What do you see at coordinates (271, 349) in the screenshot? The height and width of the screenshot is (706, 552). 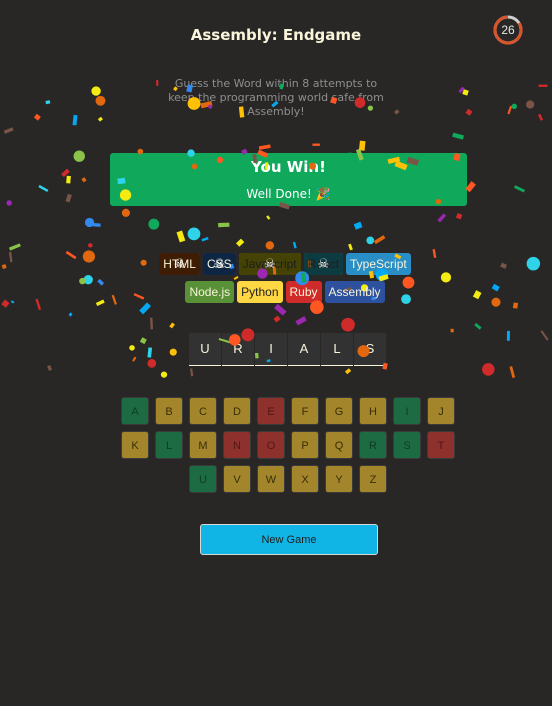 I see `word-letter: I` at bounding box center [271, 349].